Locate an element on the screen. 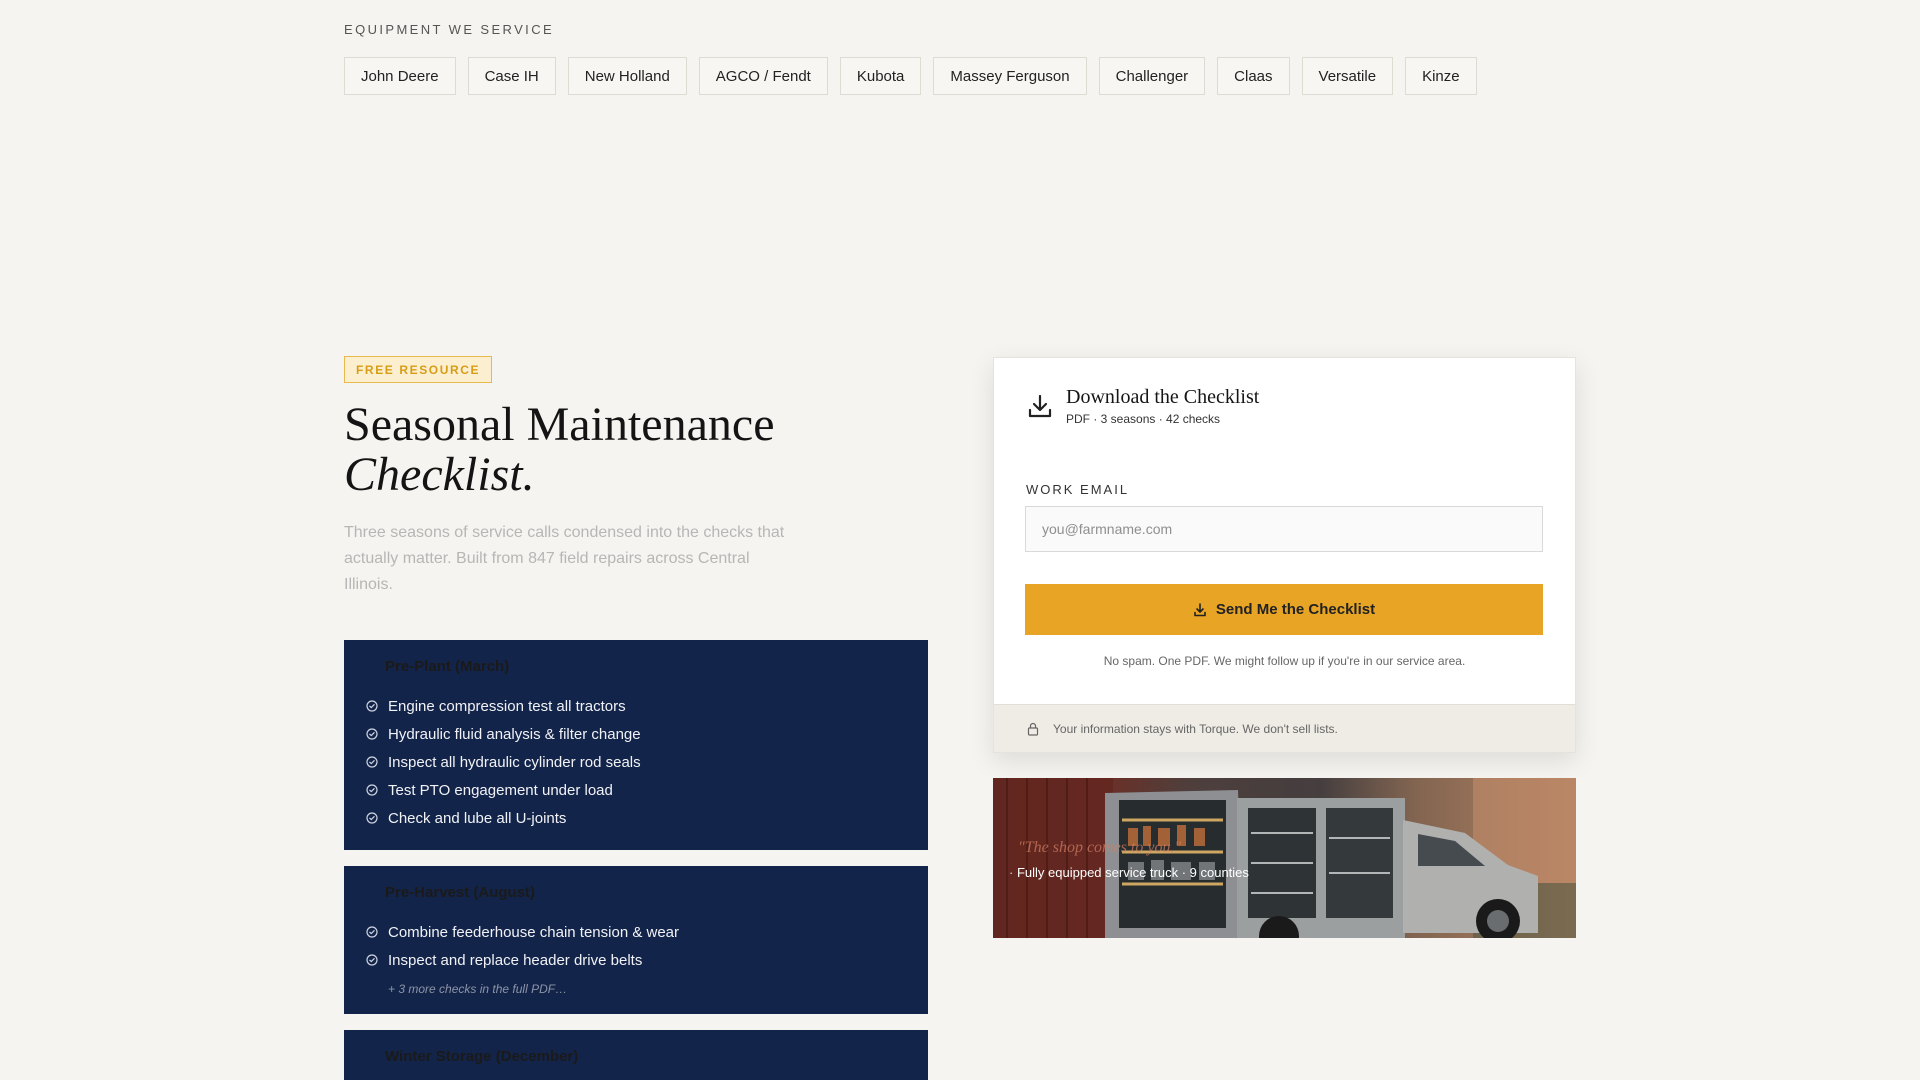 This screenshot has height=1080, width=1920. checklist-item: Inspect all hydraulic cylinder rod seals is located at coordinates (637, 762).